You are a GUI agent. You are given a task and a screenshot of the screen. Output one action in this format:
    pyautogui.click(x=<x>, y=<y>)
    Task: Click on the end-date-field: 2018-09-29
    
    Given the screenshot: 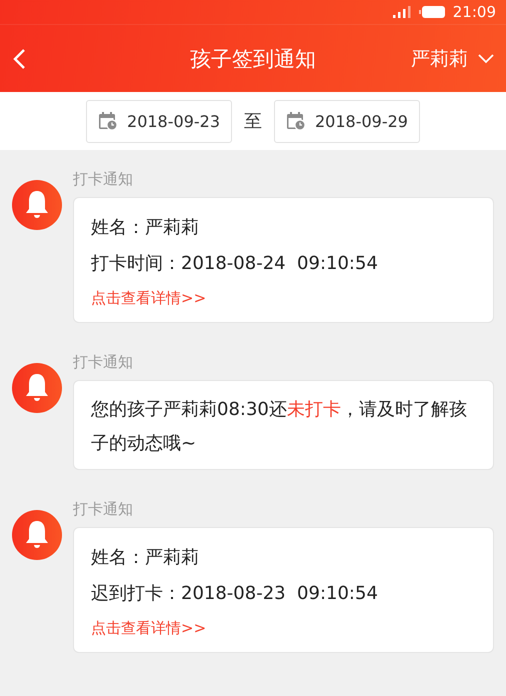 What is the action you would take?
    pyautogui.click(x=347, y=121)
    